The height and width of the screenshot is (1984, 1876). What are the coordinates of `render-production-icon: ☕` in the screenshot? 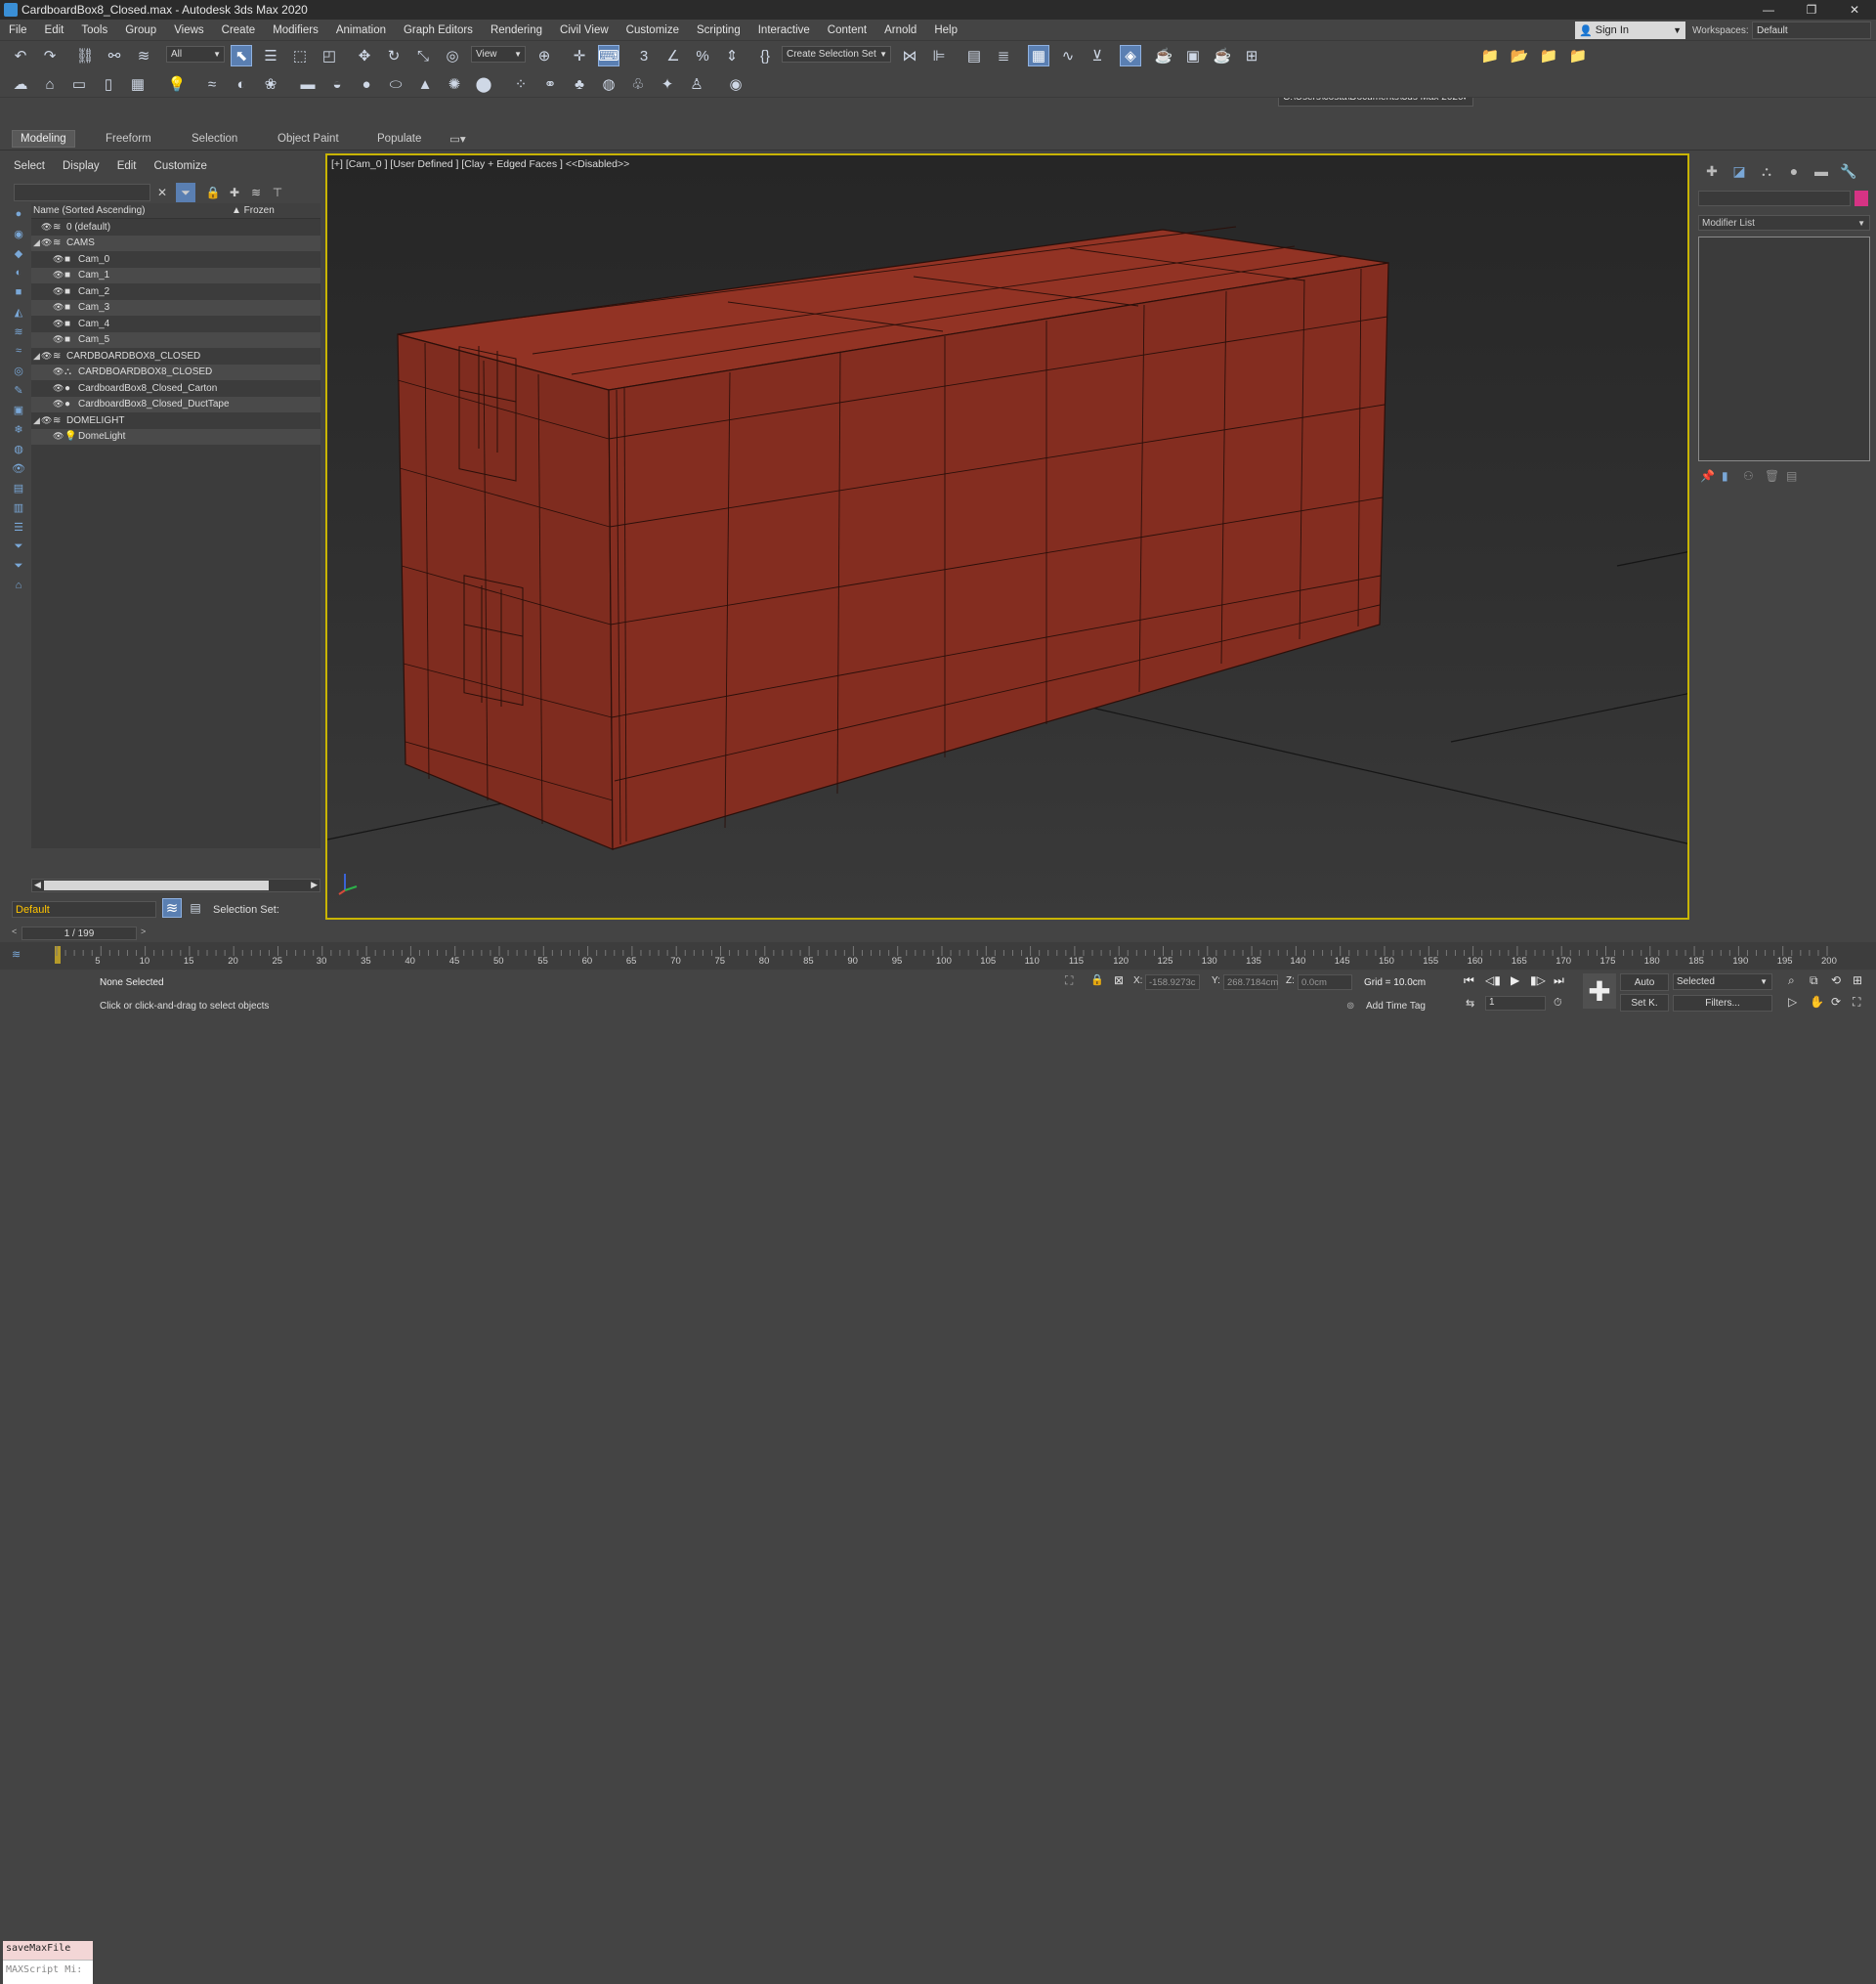 It's located at (1222, 56).